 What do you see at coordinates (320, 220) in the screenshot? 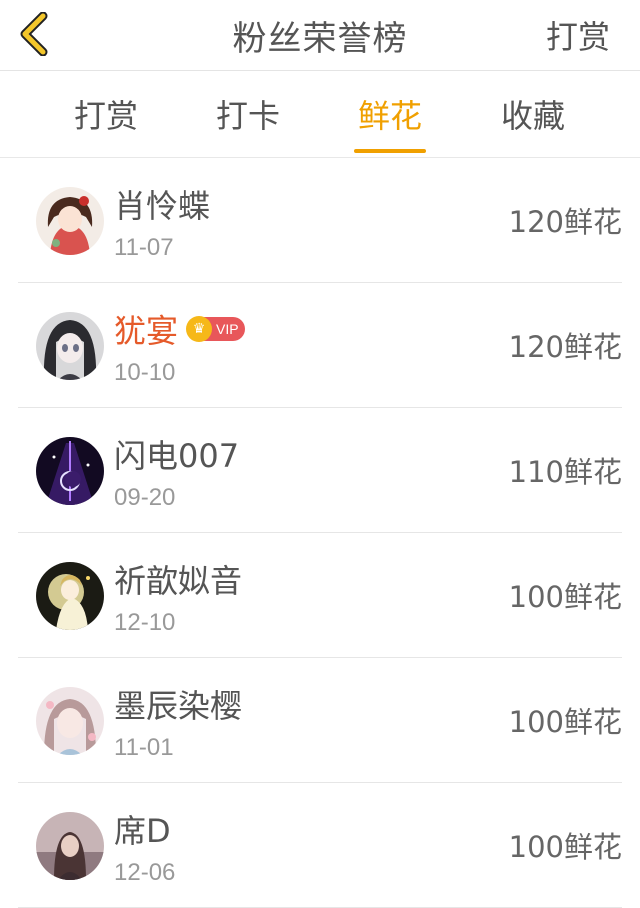
I see `list-item: 肖怜蝶 11-07 120鲜花` at bounding box center [320, 220].